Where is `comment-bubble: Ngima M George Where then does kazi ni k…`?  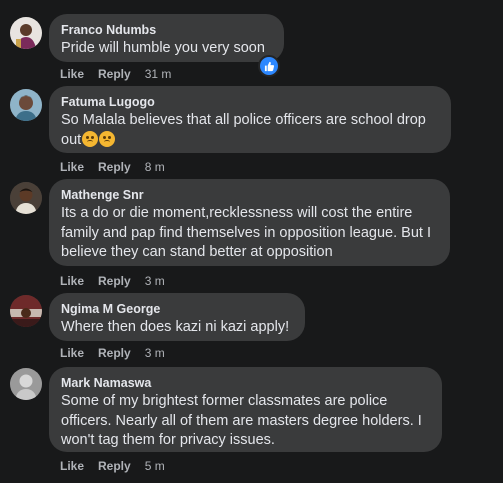 comment-bubble: Ngima M George Where then does kazi ni k… is located at coordinates (177, 317).